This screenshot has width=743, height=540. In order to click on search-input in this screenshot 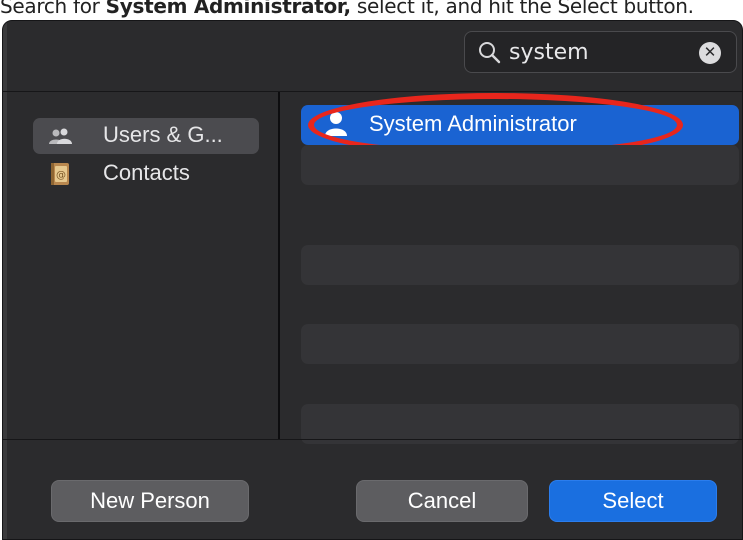, I will do `click(599, 52)`.